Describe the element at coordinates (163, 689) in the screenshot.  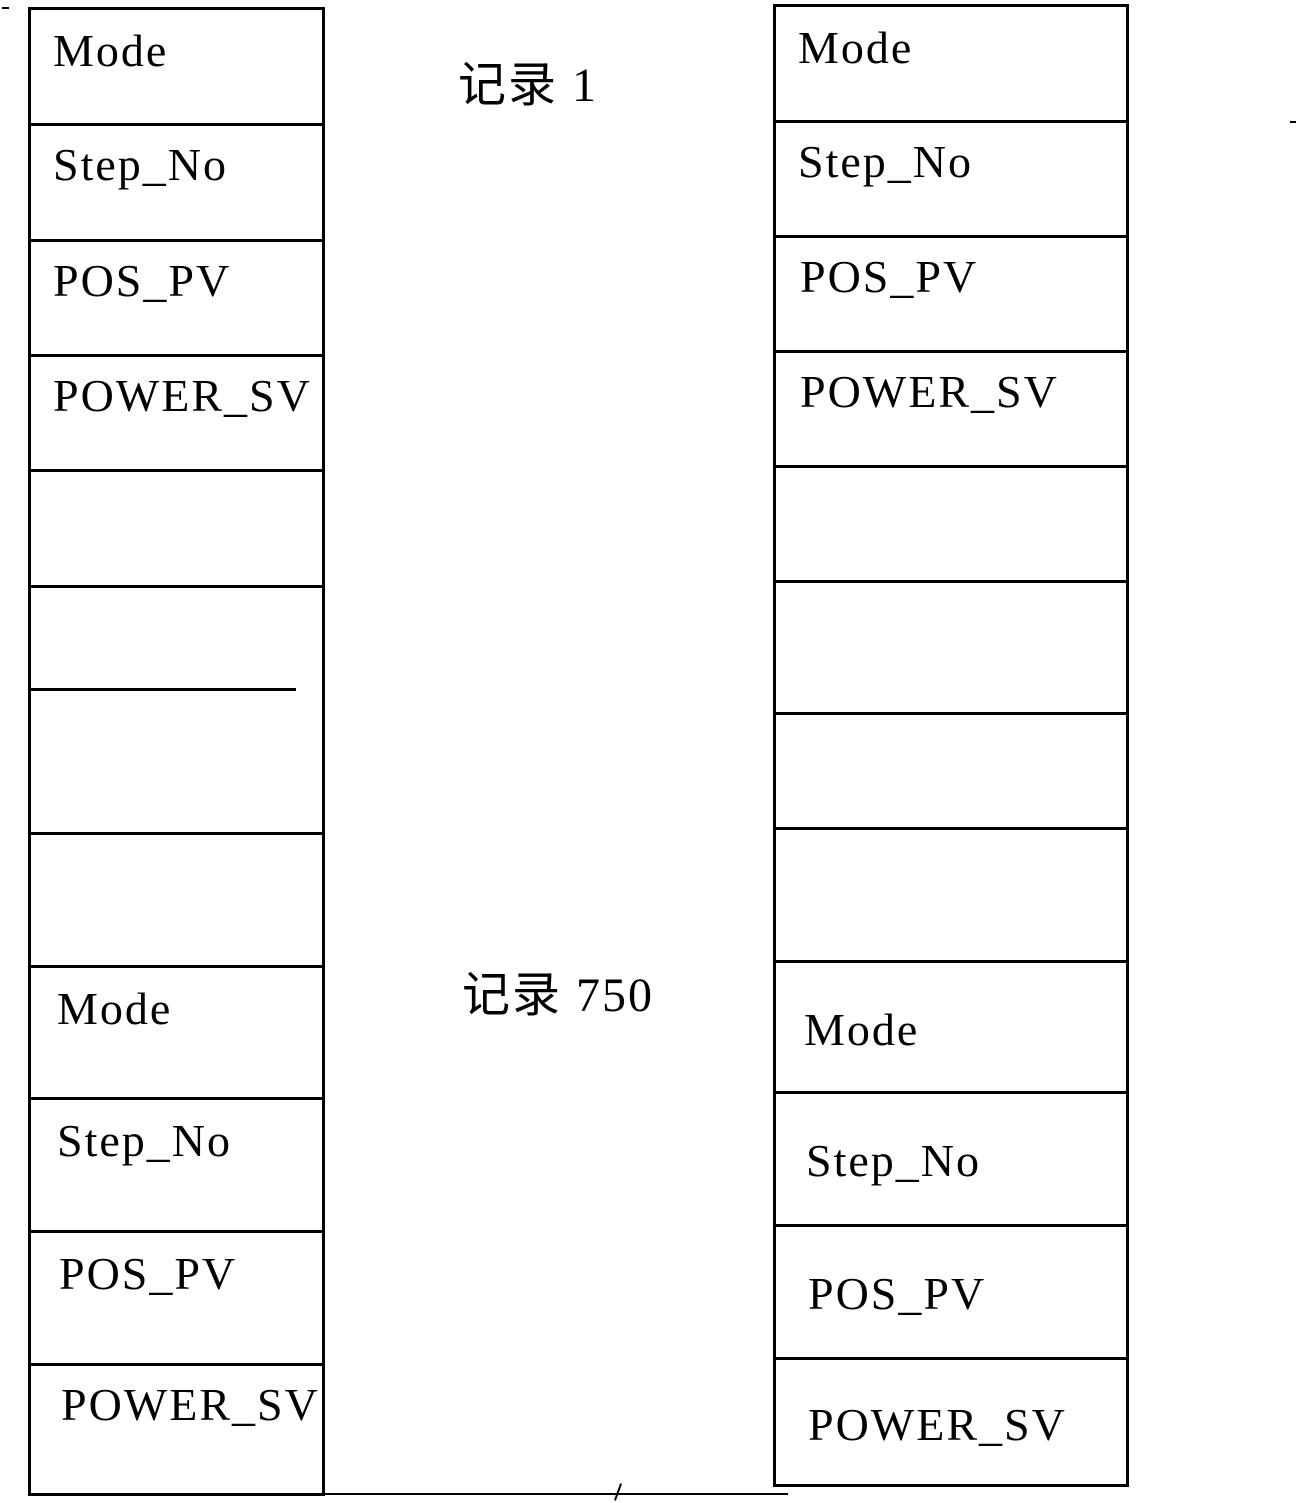
I see `partial-divider` at that location.